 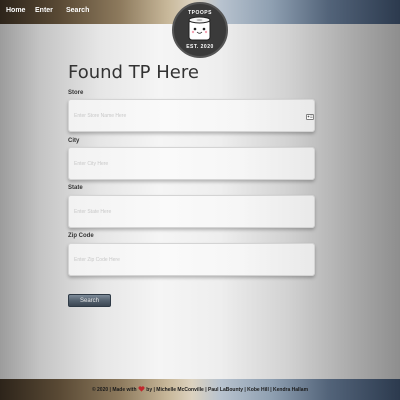 I want to click on contact-card-icon, so click(x=310, y=117).